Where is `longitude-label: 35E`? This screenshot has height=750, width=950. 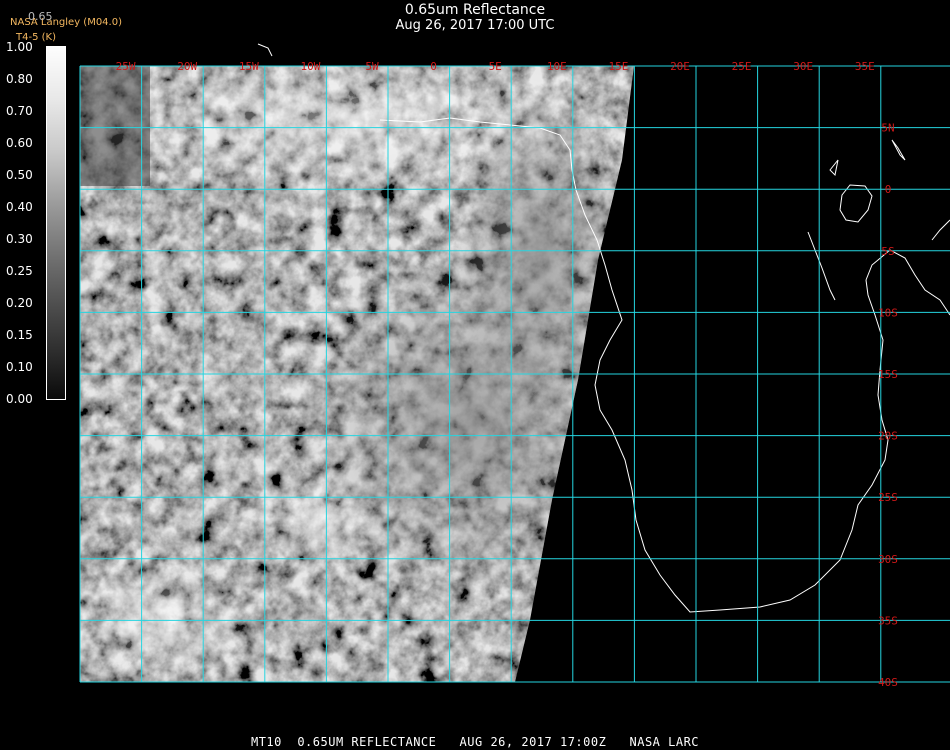 longitude-label: 35E is located at coordinates (865, 66).